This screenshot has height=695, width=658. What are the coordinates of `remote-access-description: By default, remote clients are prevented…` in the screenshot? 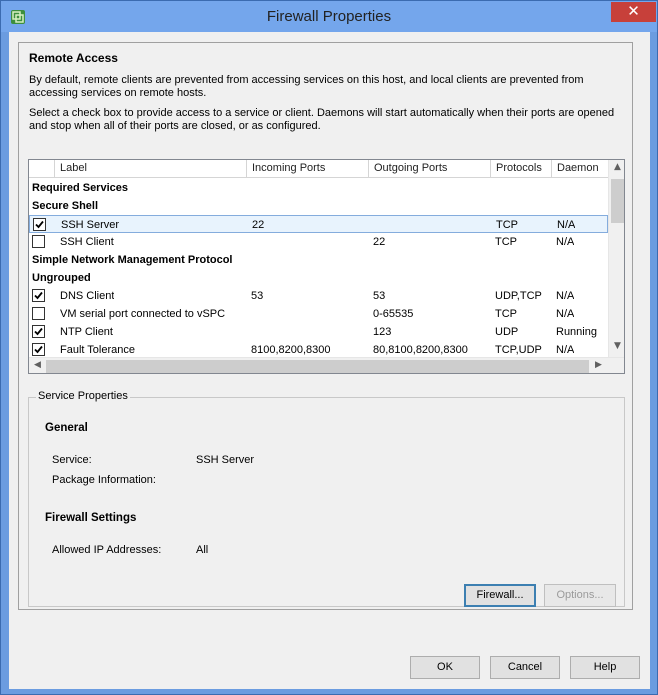 It's located at (306, 86).